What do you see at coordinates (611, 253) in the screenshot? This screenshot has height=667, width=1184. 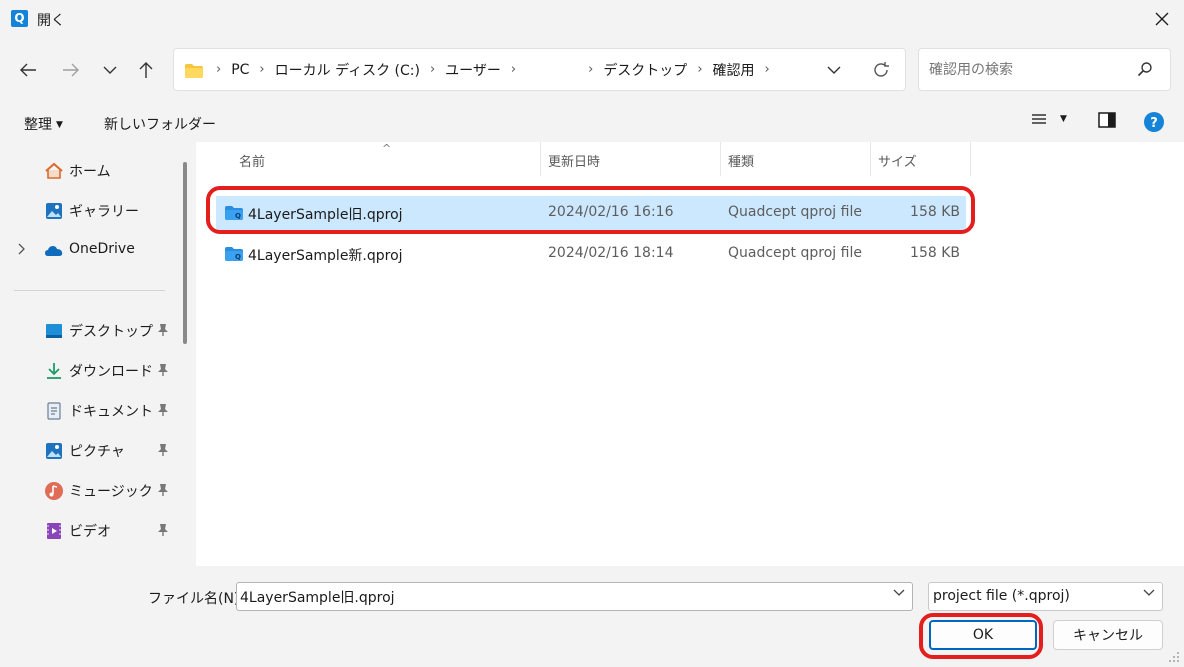 I see `file-modified: 2024/02/16 18:14` at bounding box center [611, 253].